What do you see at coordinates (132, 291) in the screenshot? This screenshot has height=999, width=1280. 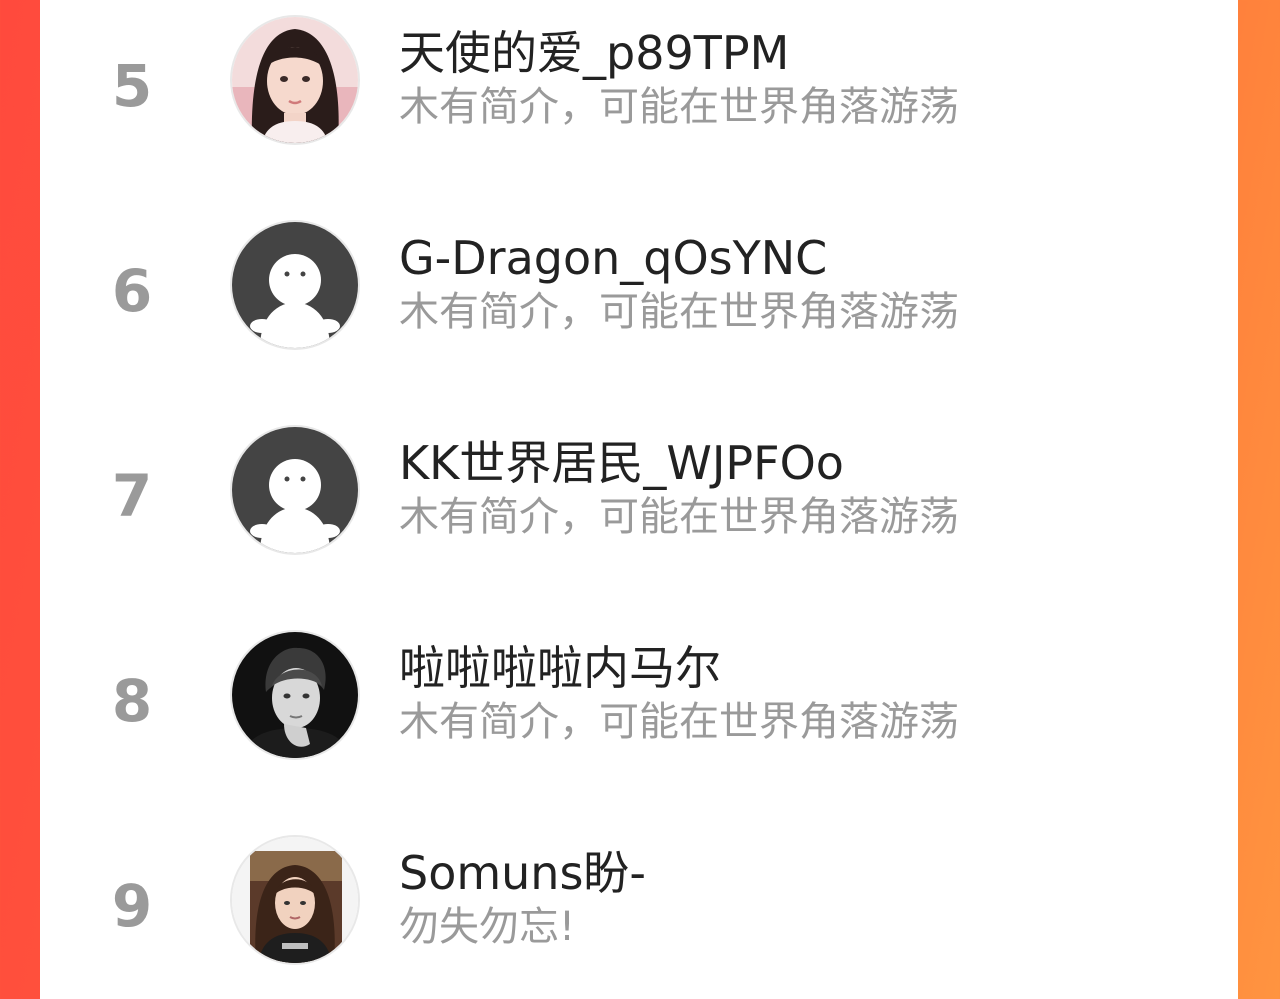 I see `rank-number: 6` at bounding box center [132, 291].